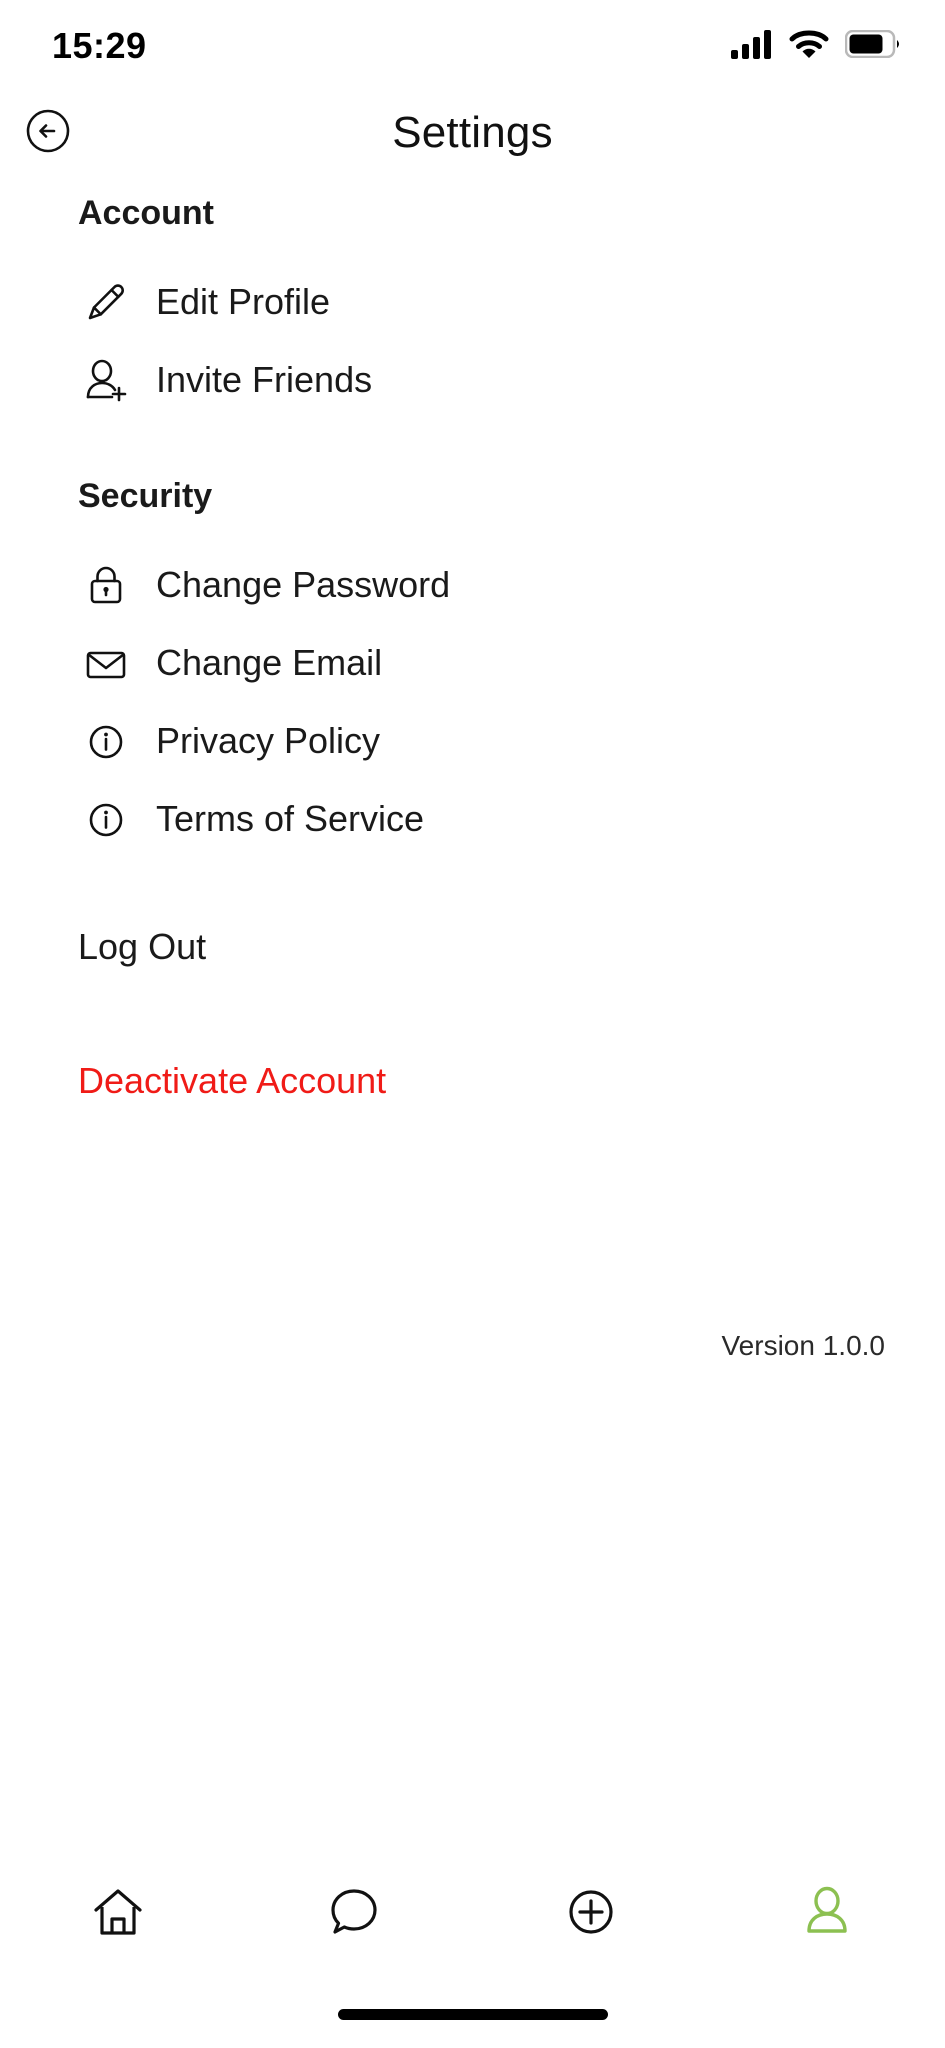  I want to click on log-out-button: Log Out, so click(472, 947).